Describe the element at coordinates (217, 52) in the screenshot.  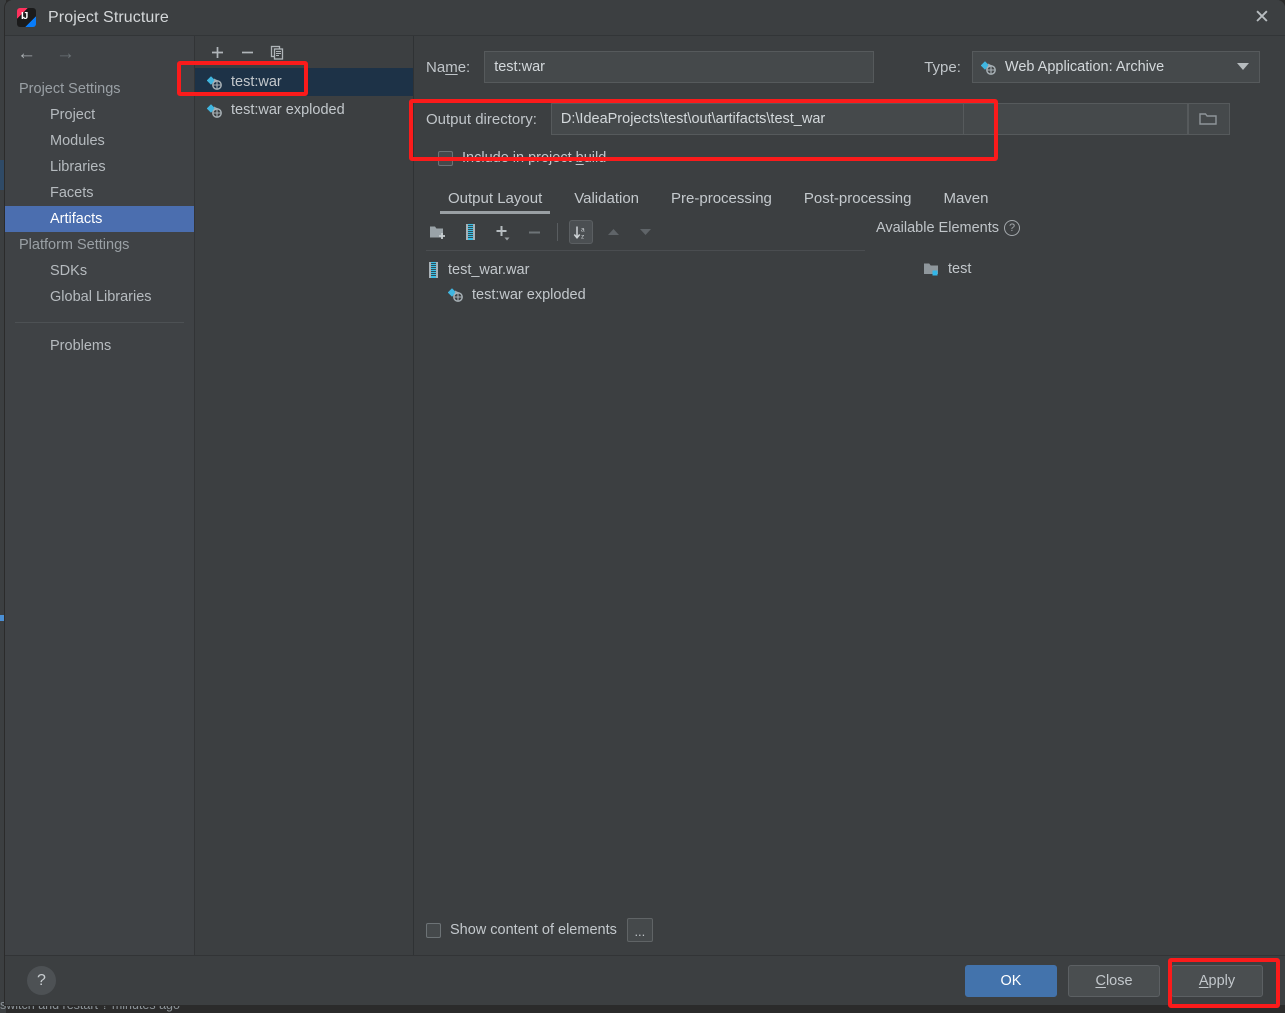
I see `add-artifact-button` at that location.